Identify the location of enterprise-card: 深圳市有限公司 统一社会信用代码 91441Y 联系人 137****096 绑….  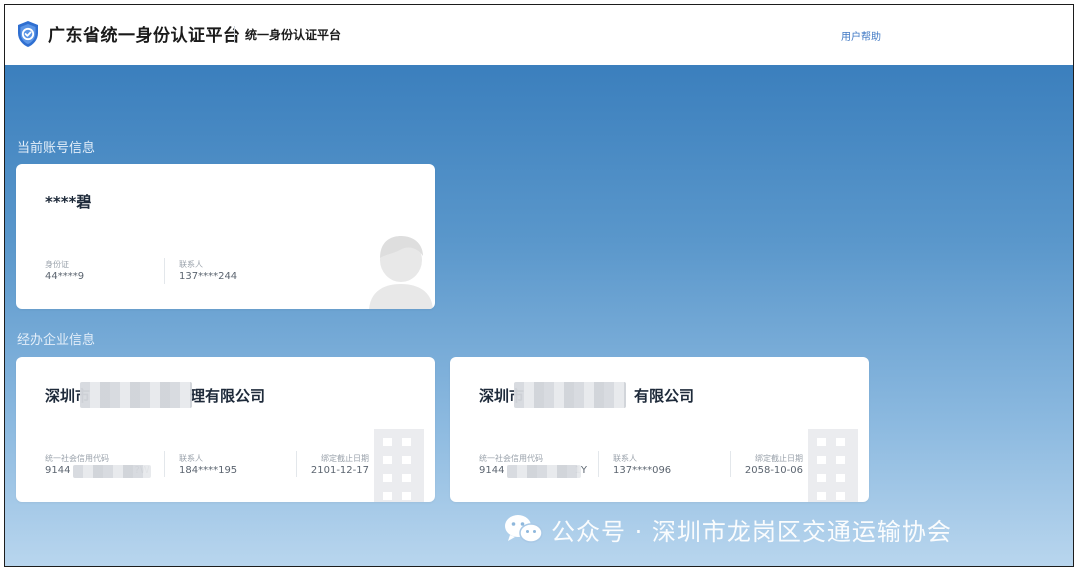
(659, 429).